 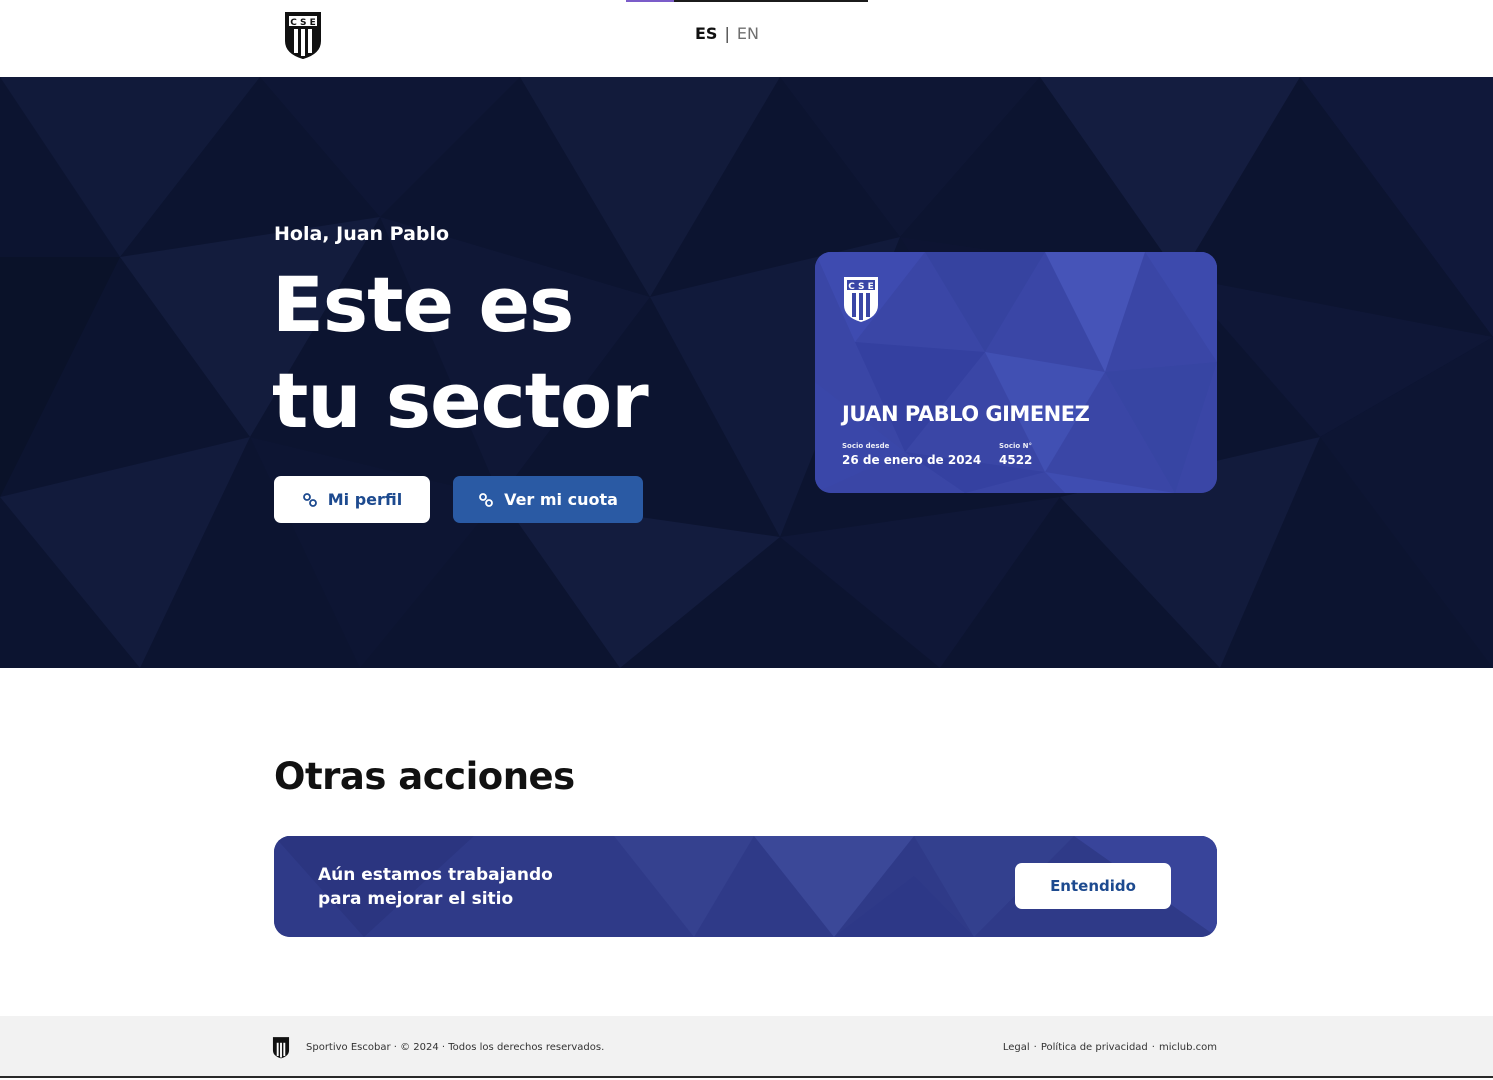 I want to click on other-actions-title: Otras acciones, so click(x=424, y=776).